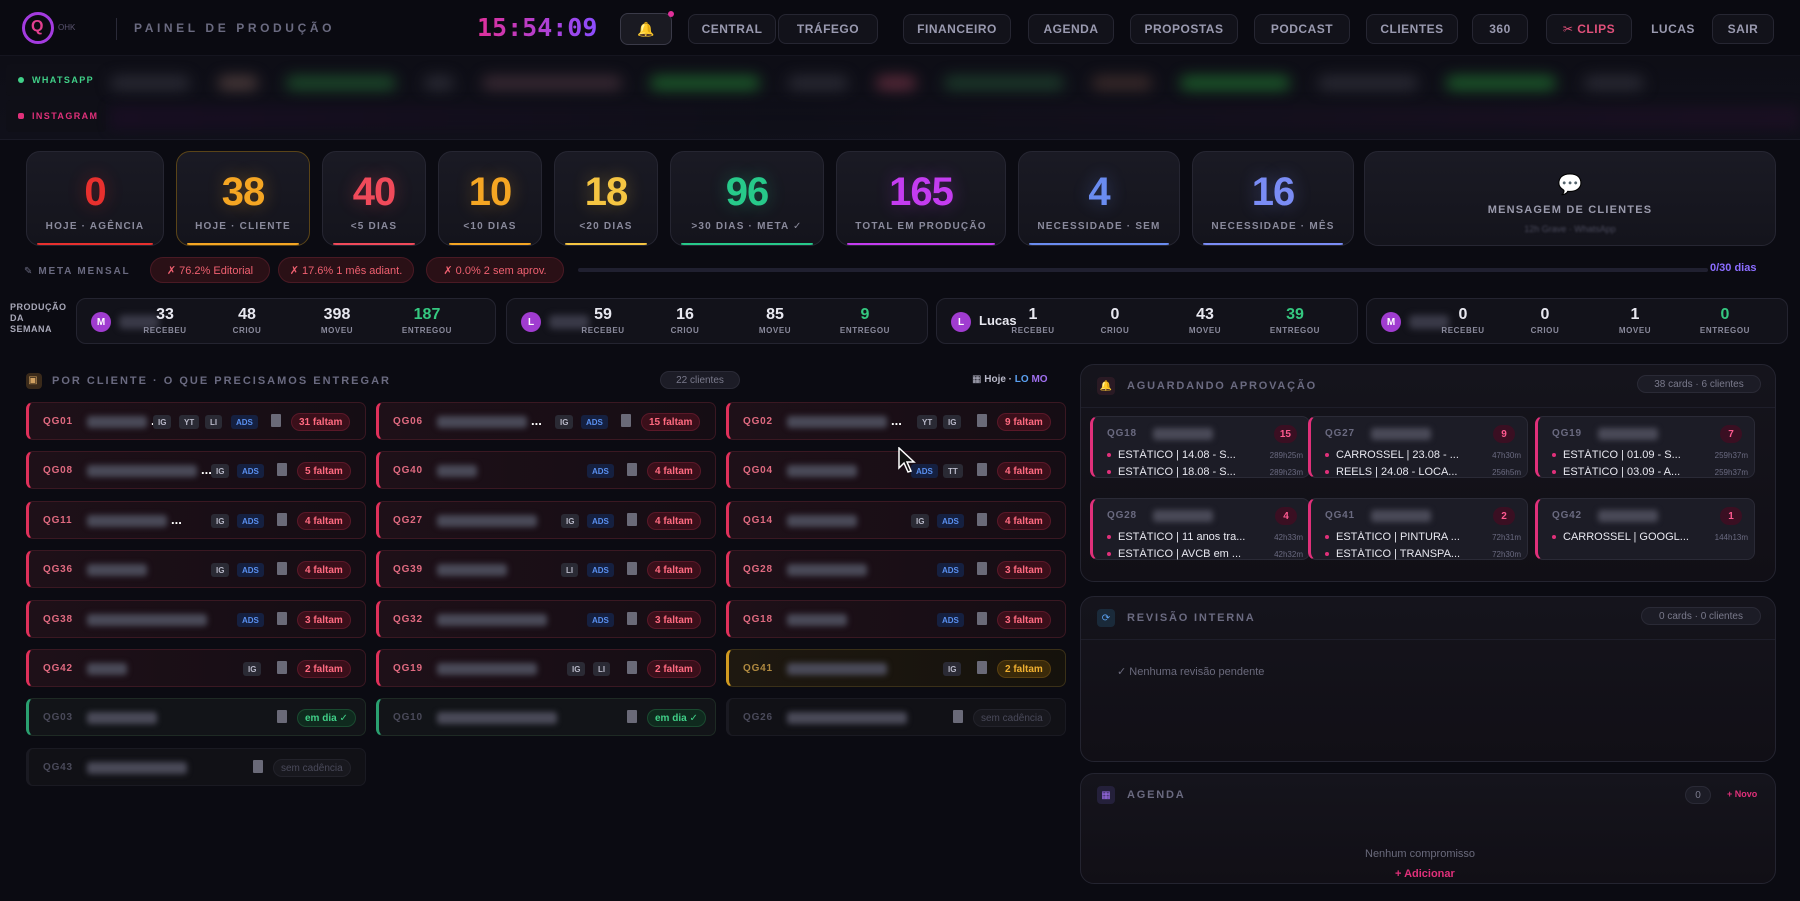 The width and height of the screenshot is (1800, 901). I want to click on today-lo: LO, so click(1022, 379).